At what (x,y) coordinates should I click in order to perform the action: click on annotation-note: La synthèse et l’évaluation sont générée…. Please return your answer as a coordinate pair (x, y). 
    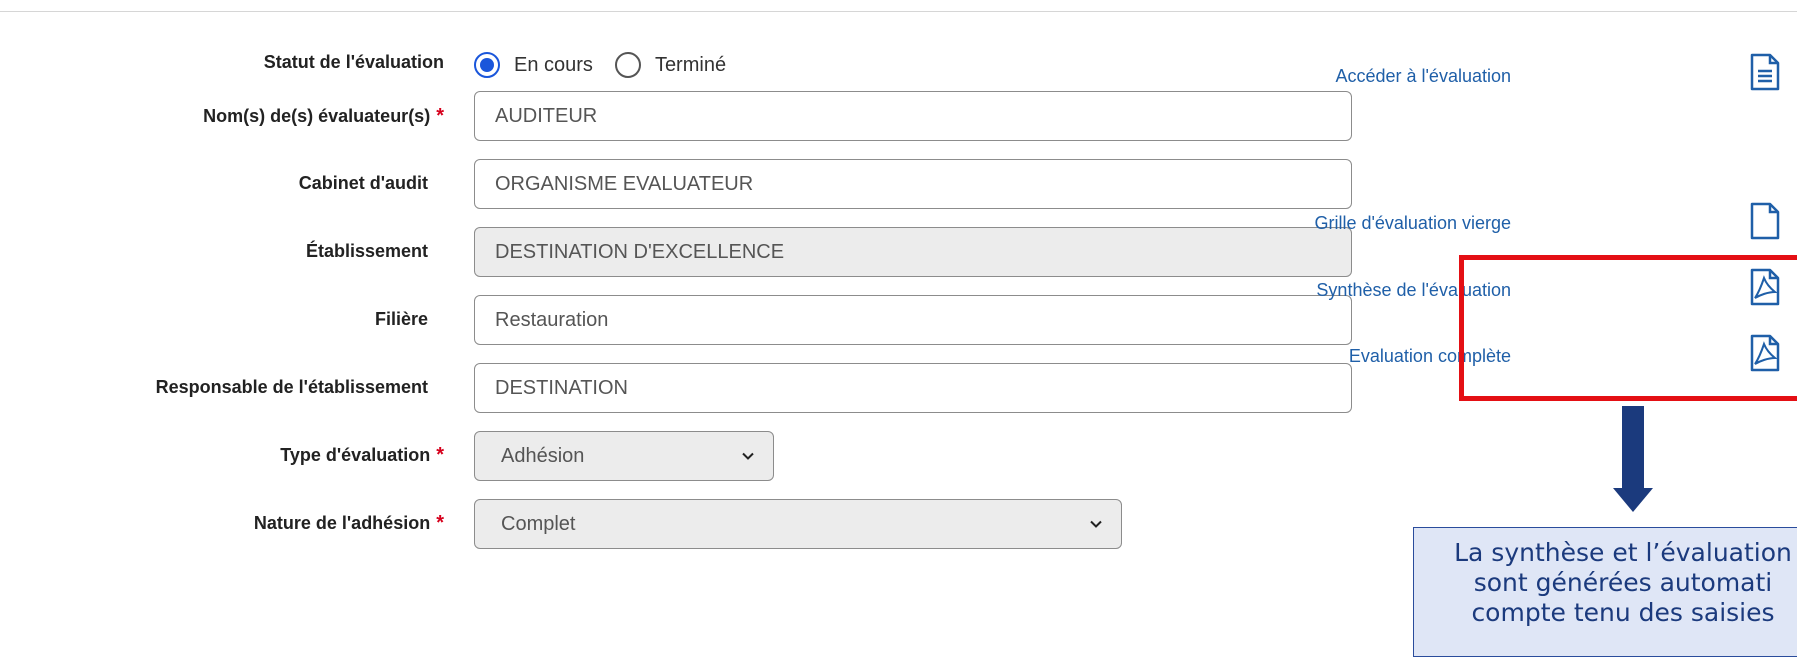
    Looking at the image, I should click on (1605, 592).